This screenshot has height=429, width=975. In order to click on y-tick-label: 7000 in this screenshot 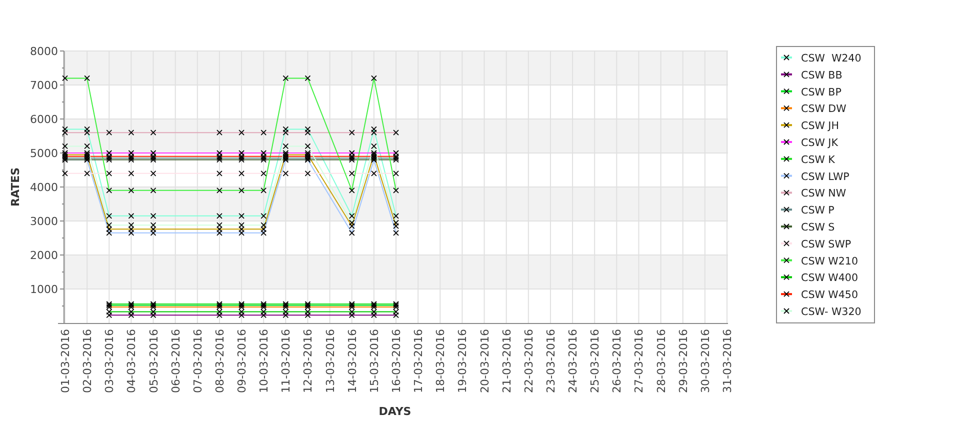, I will do `click(44, 85)`.